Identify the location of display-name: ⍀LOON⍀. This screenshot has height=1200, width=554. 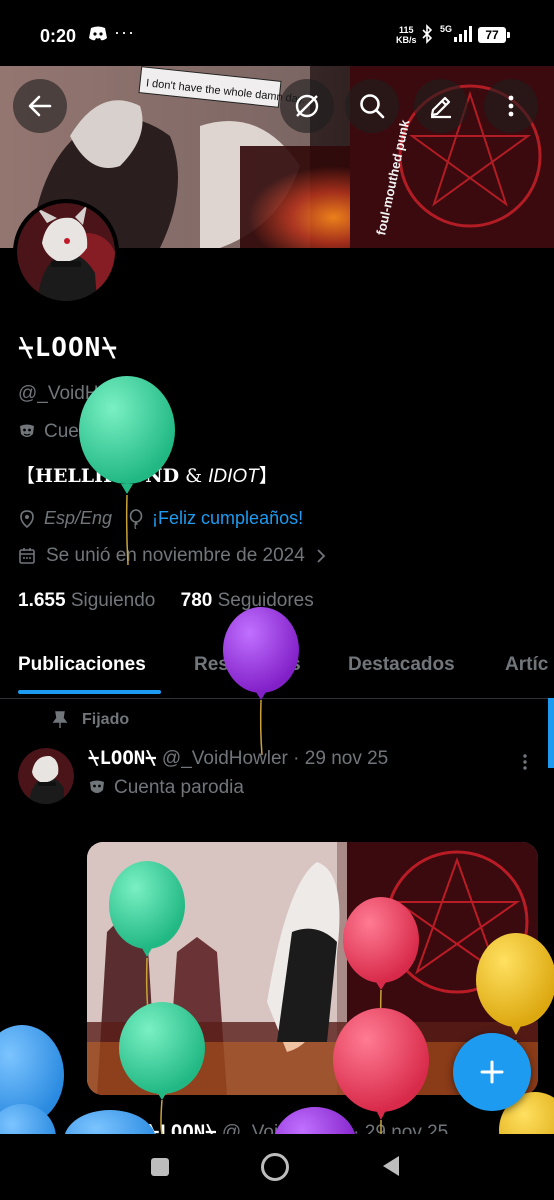
(68, 348).